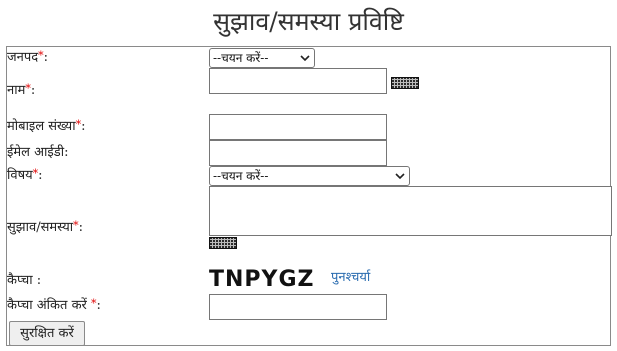  Describe the element at coordinates (350, 278) in the screenshot. I see `captcha-refresh-link: पुनश्चर्या` at that location.